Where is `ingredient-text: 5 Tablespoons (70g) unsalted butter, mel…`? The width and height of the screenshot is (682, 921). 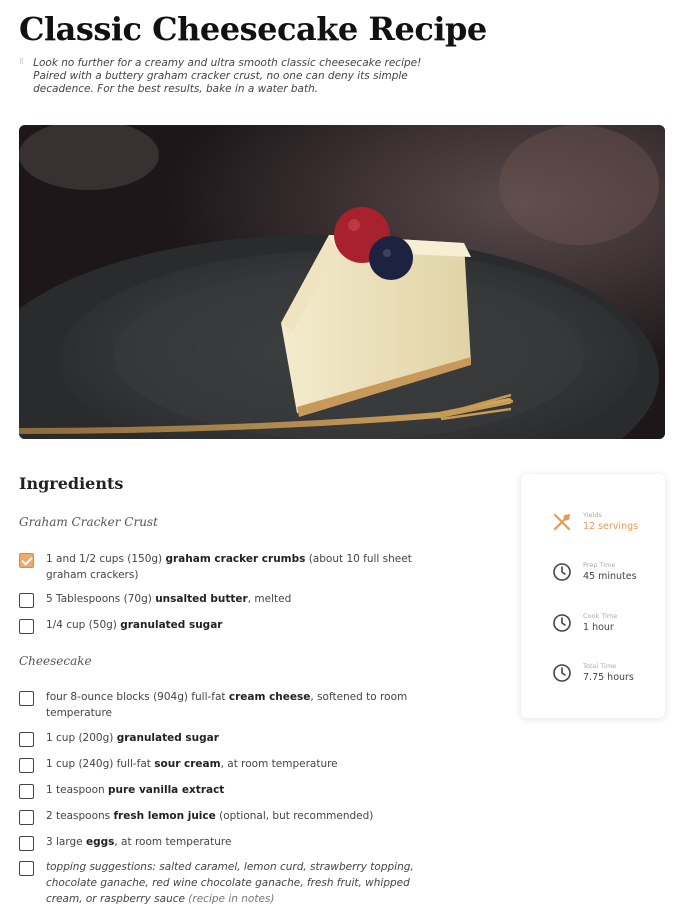
ingredient-text: 5 Tablespoons (70g) unsalted butter, mel… is located at coordinates (169, 599).